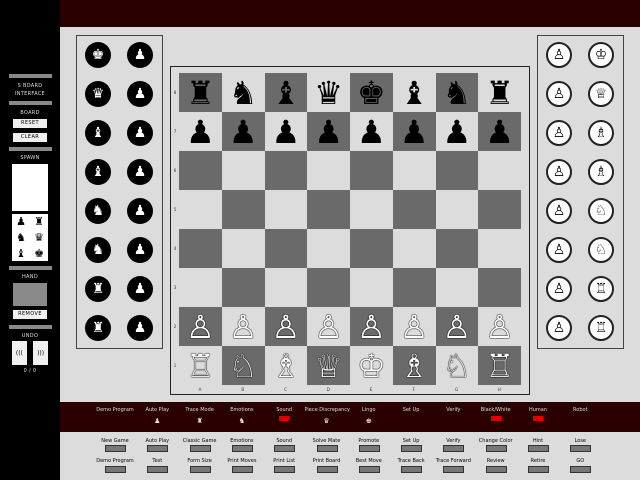 This screenshot has width=640, height=480. Describe the element at coordinates (115, 448) in the screenshot. I see `new-game-button` at that location.